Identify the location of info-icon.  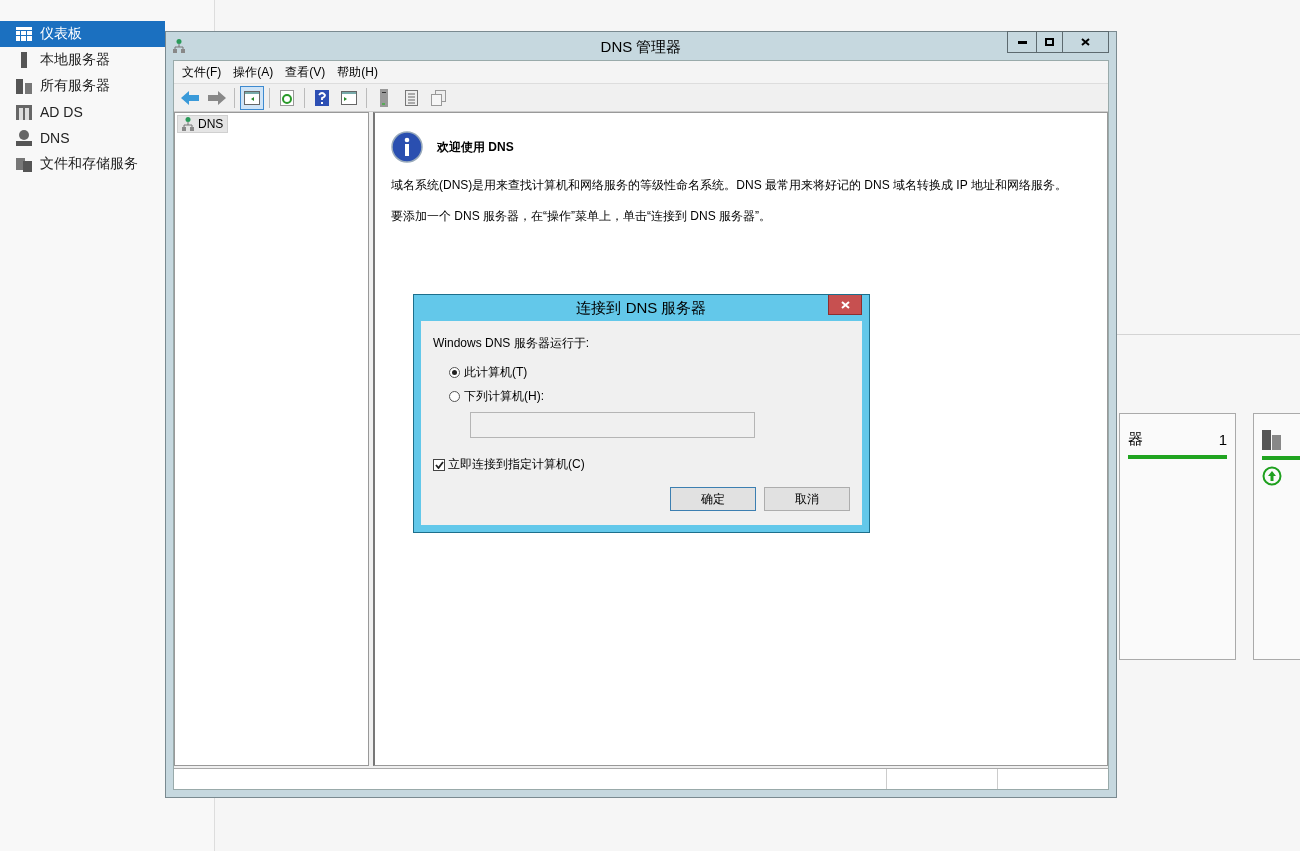
(407, 147).